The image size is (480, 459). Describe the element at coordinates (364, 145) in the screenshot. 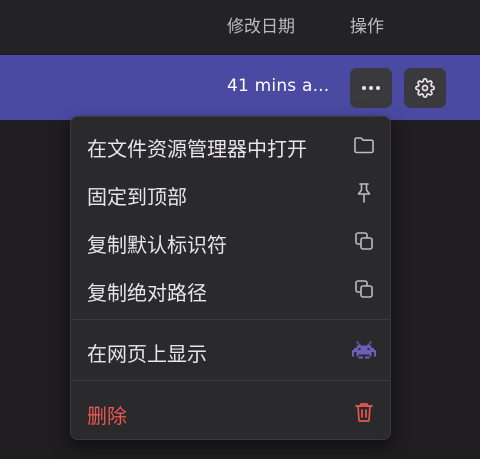

I see `folder-icon` at that location.